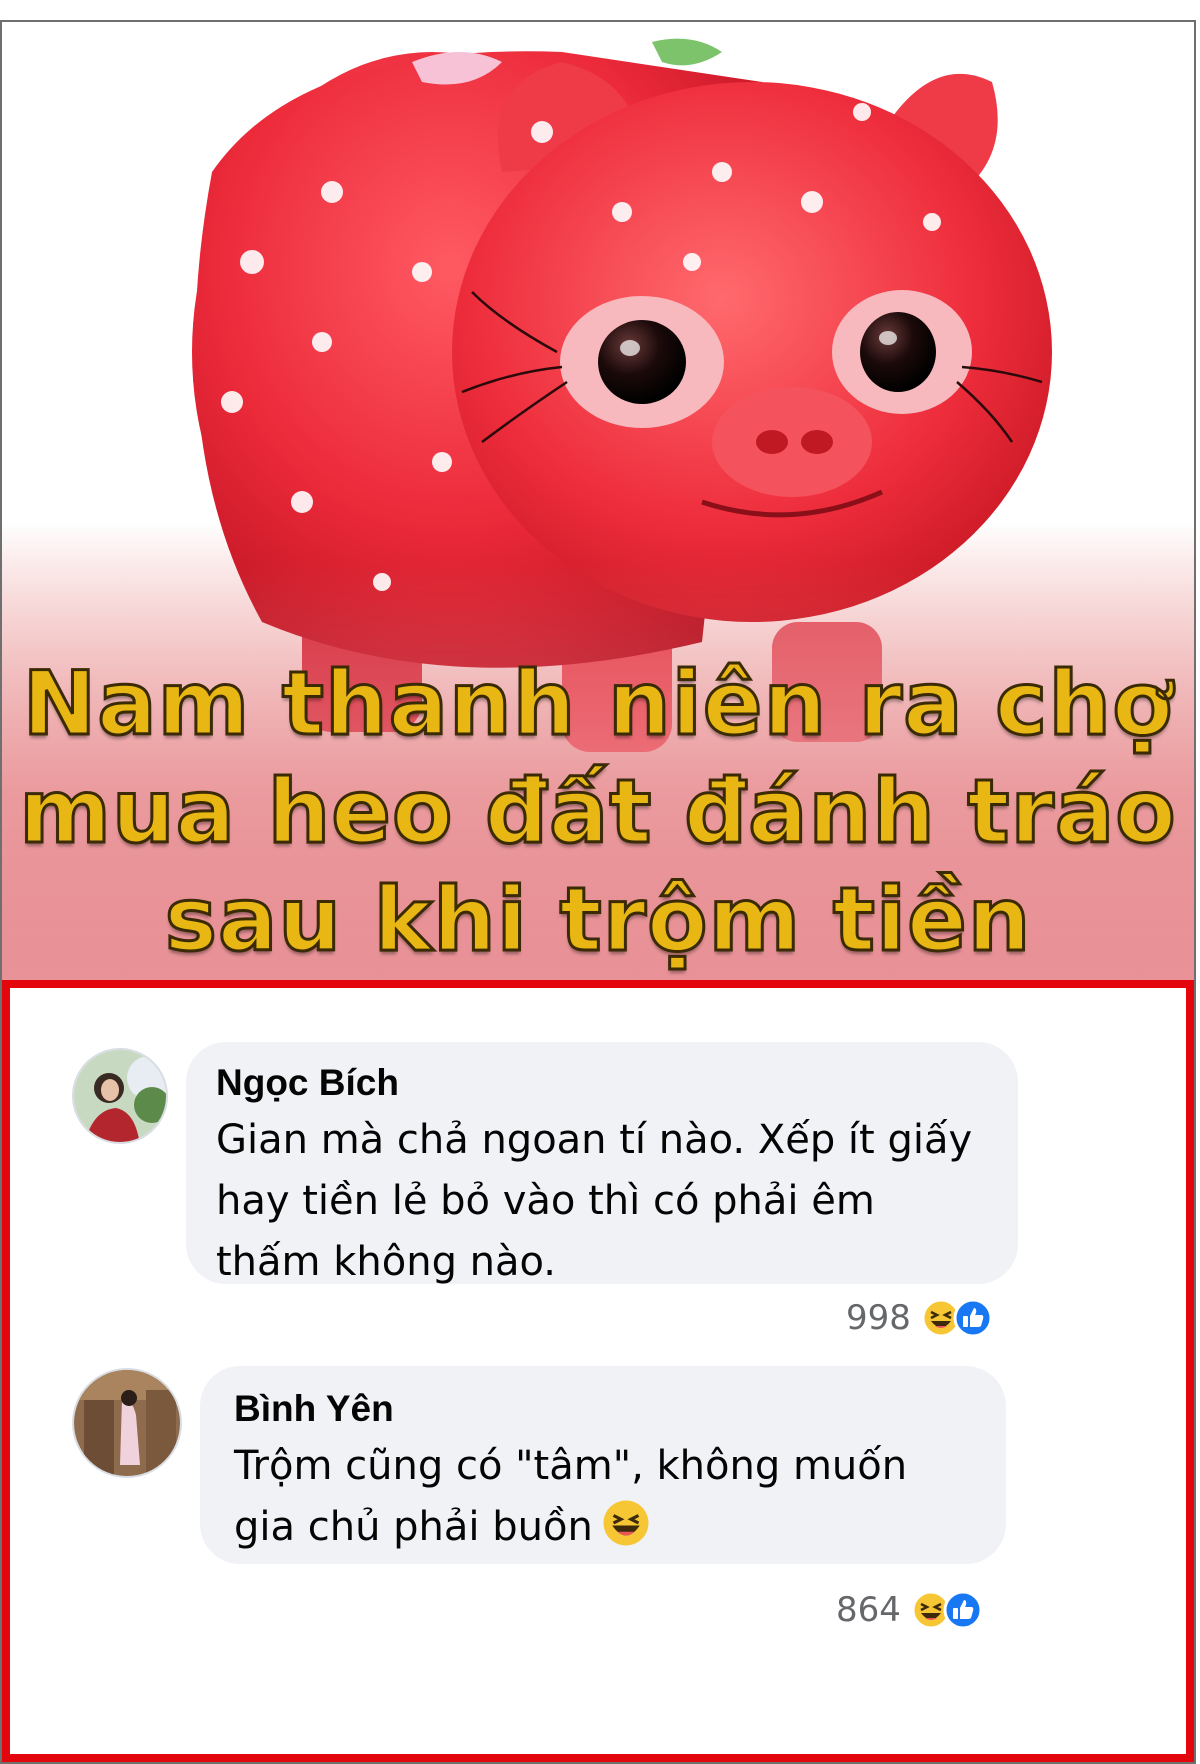 This screenshot has height=1764, width=1200. What do you see at coordinates (878, 1318) in the screenshot?
I see `reaction-count: 998` at bounding box center [878, 1318].